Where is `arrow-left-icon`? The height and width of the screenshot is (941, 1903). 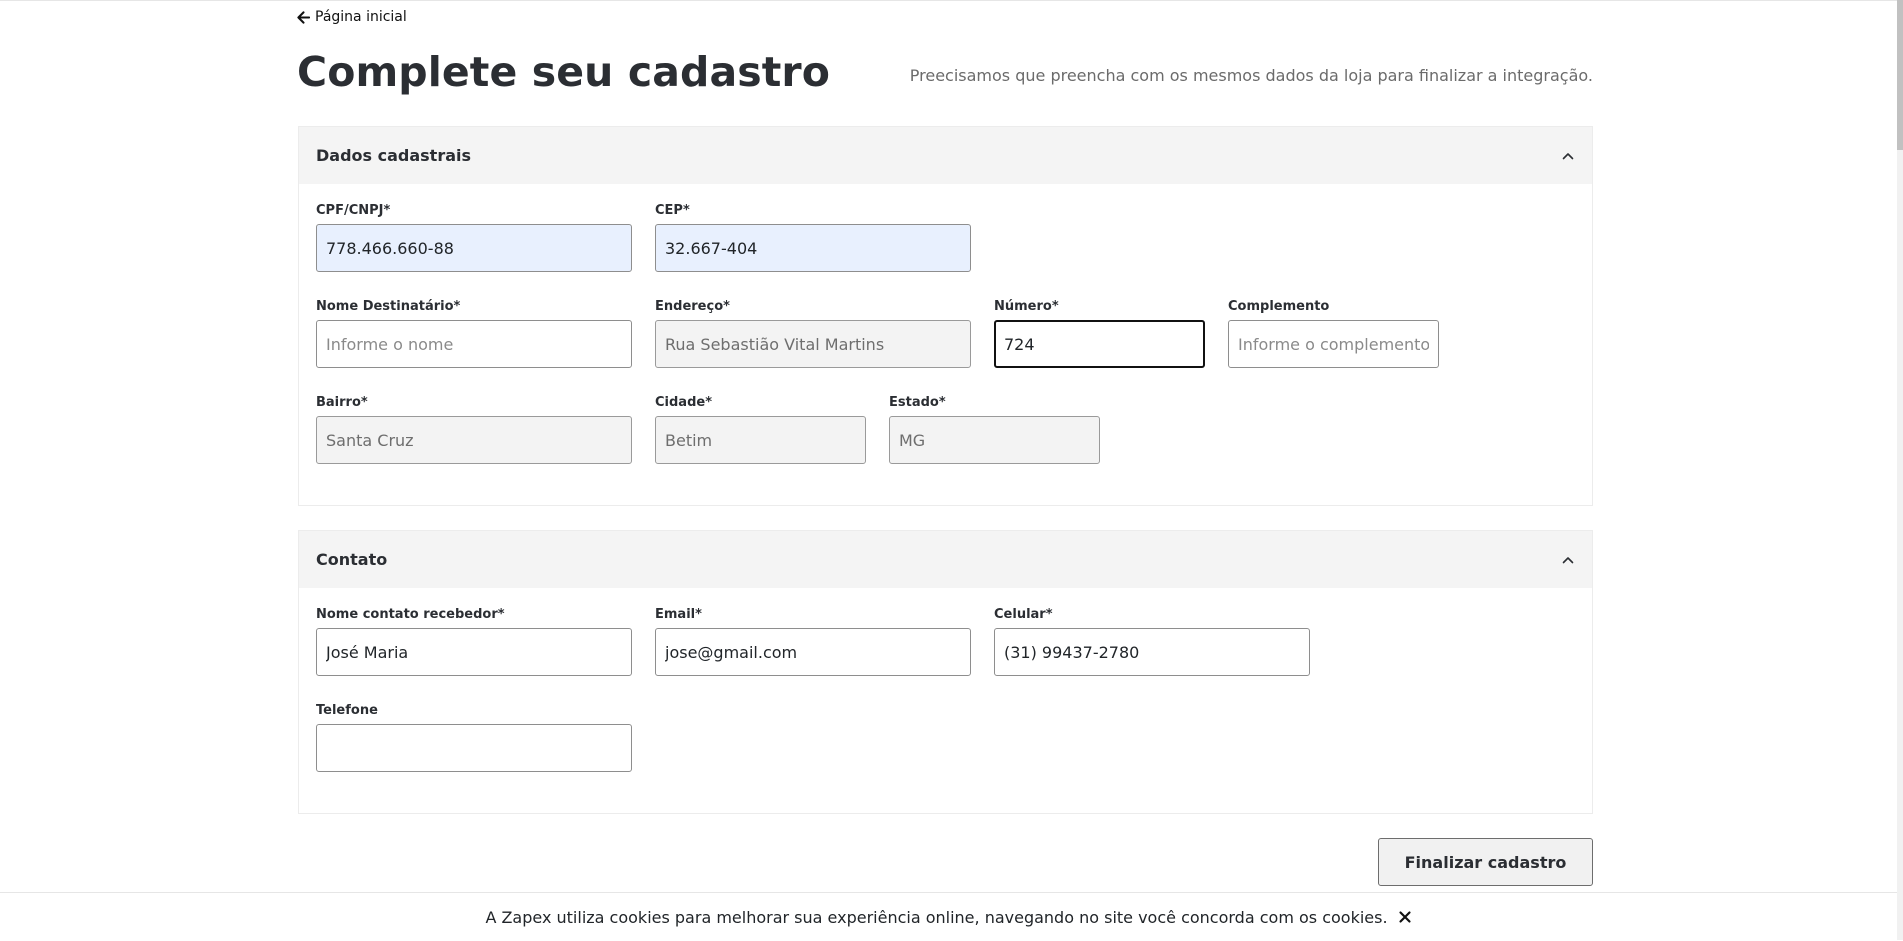
arrow-left-icon is located at coordinates (303, 17).